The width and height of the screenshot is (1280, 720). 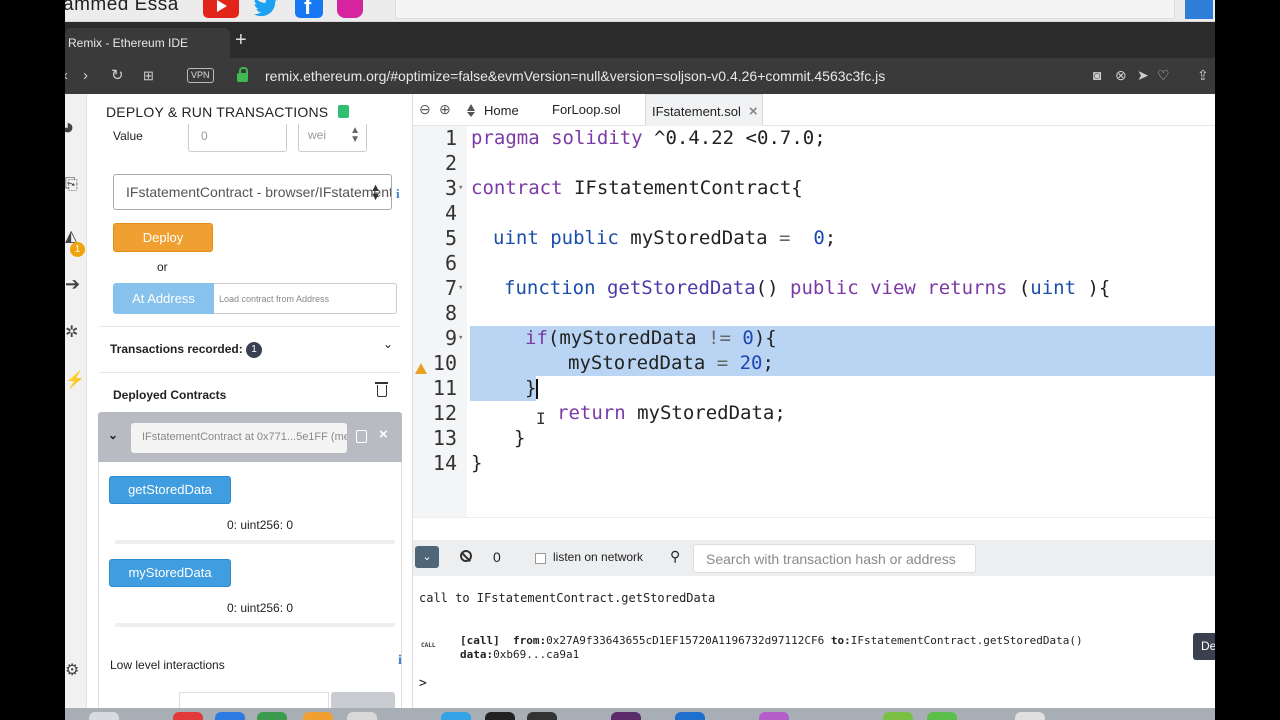 I want to click on remix-logo-icon: ◕, so click(x=69, y=127).